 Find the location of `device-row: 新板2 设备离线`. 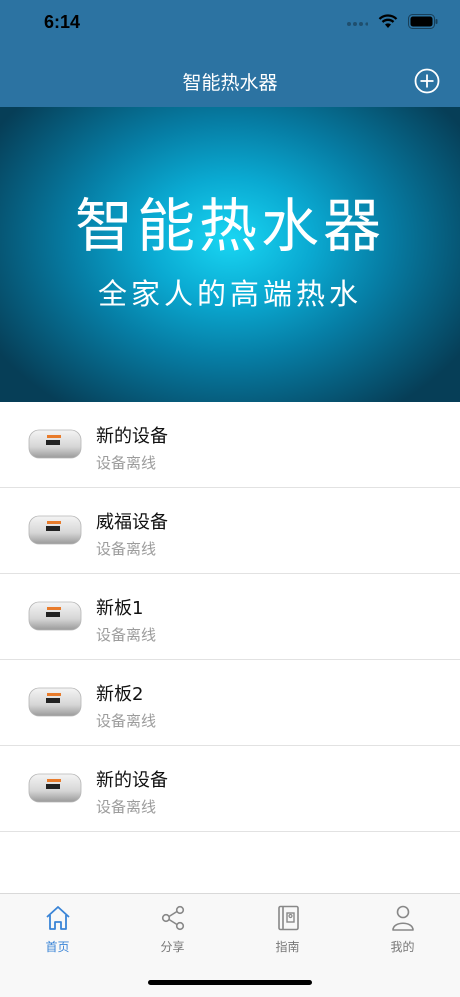

device-row: 新板2 设备离线 is located at coordinates (230, 703).